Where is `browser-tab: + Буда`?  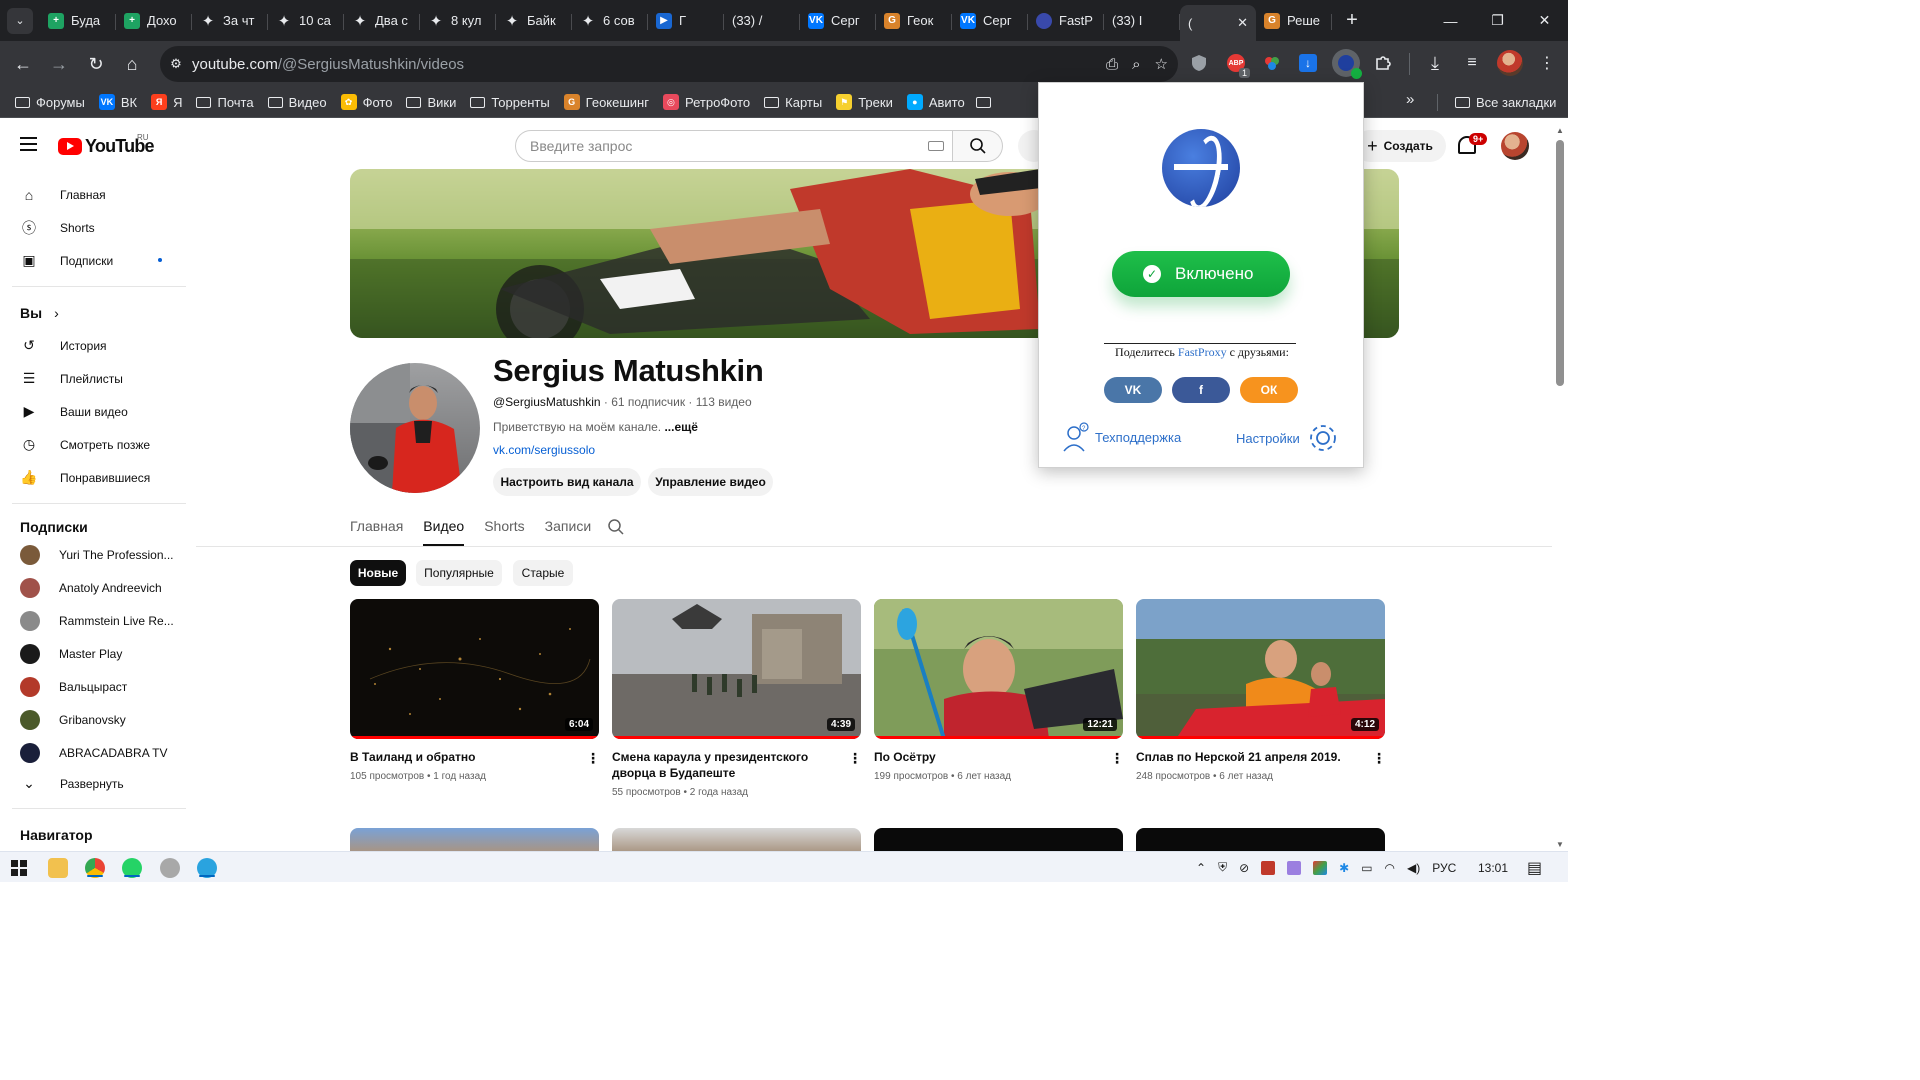 browser-tab: + Буда is located at coordinates (78, 21).